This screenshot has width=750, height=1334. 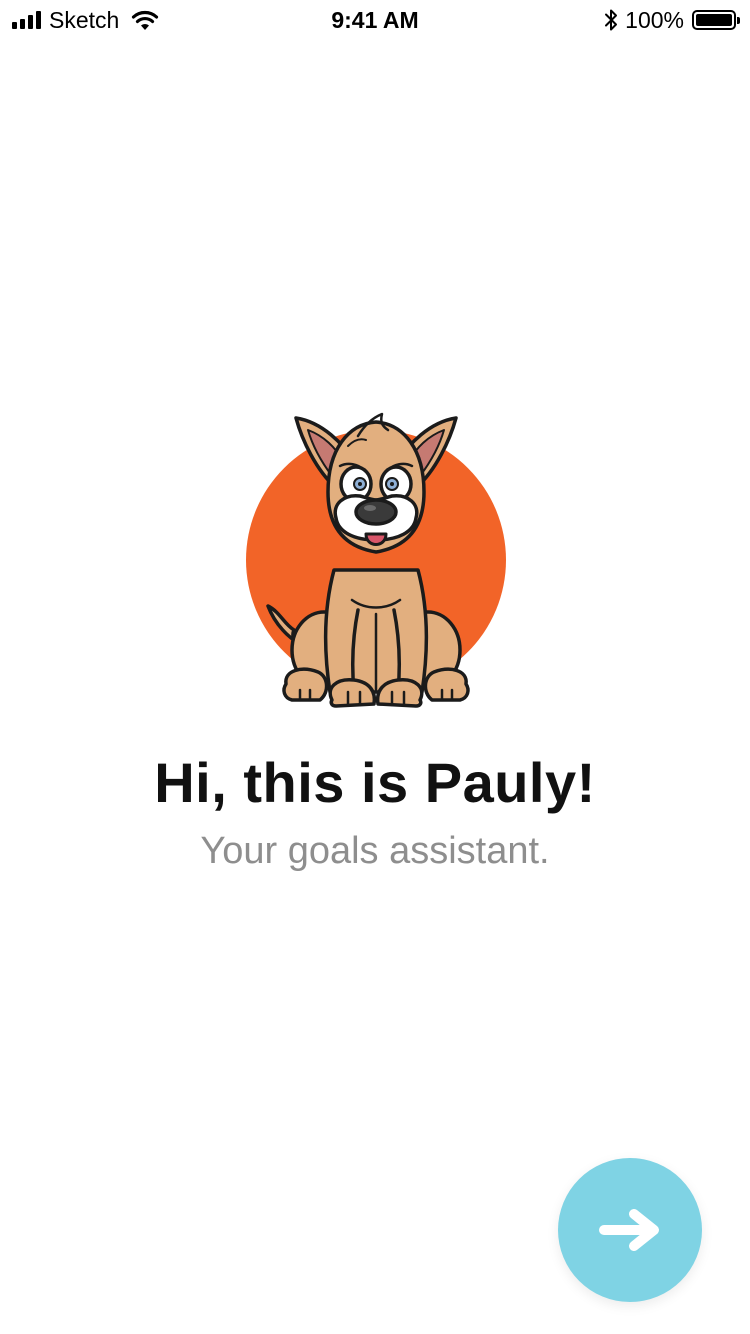 I want to click on next-button, so click(x=630, y=1230).